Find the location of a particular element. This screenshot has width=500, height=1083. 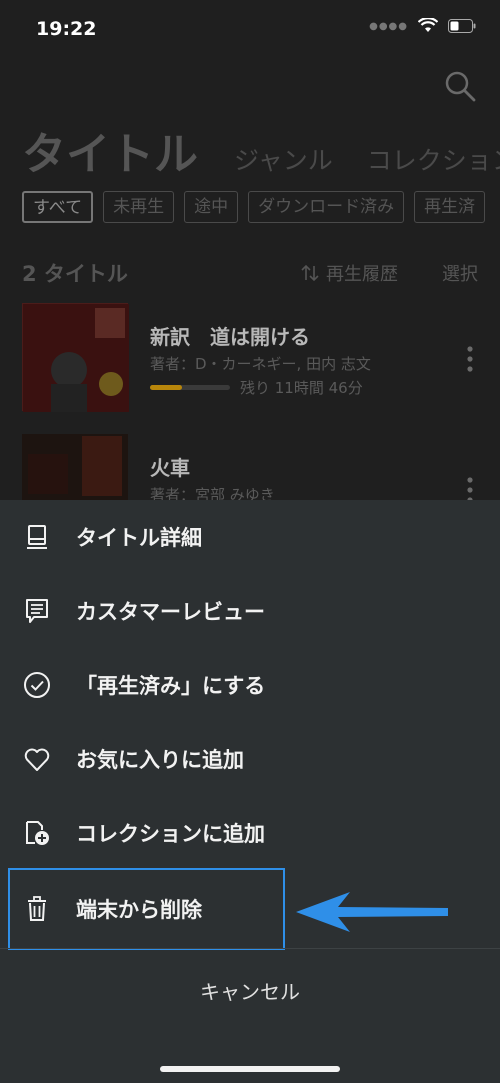

library-tabs: タイトル ジャンル コレクション is located at coordinates (261, 150).